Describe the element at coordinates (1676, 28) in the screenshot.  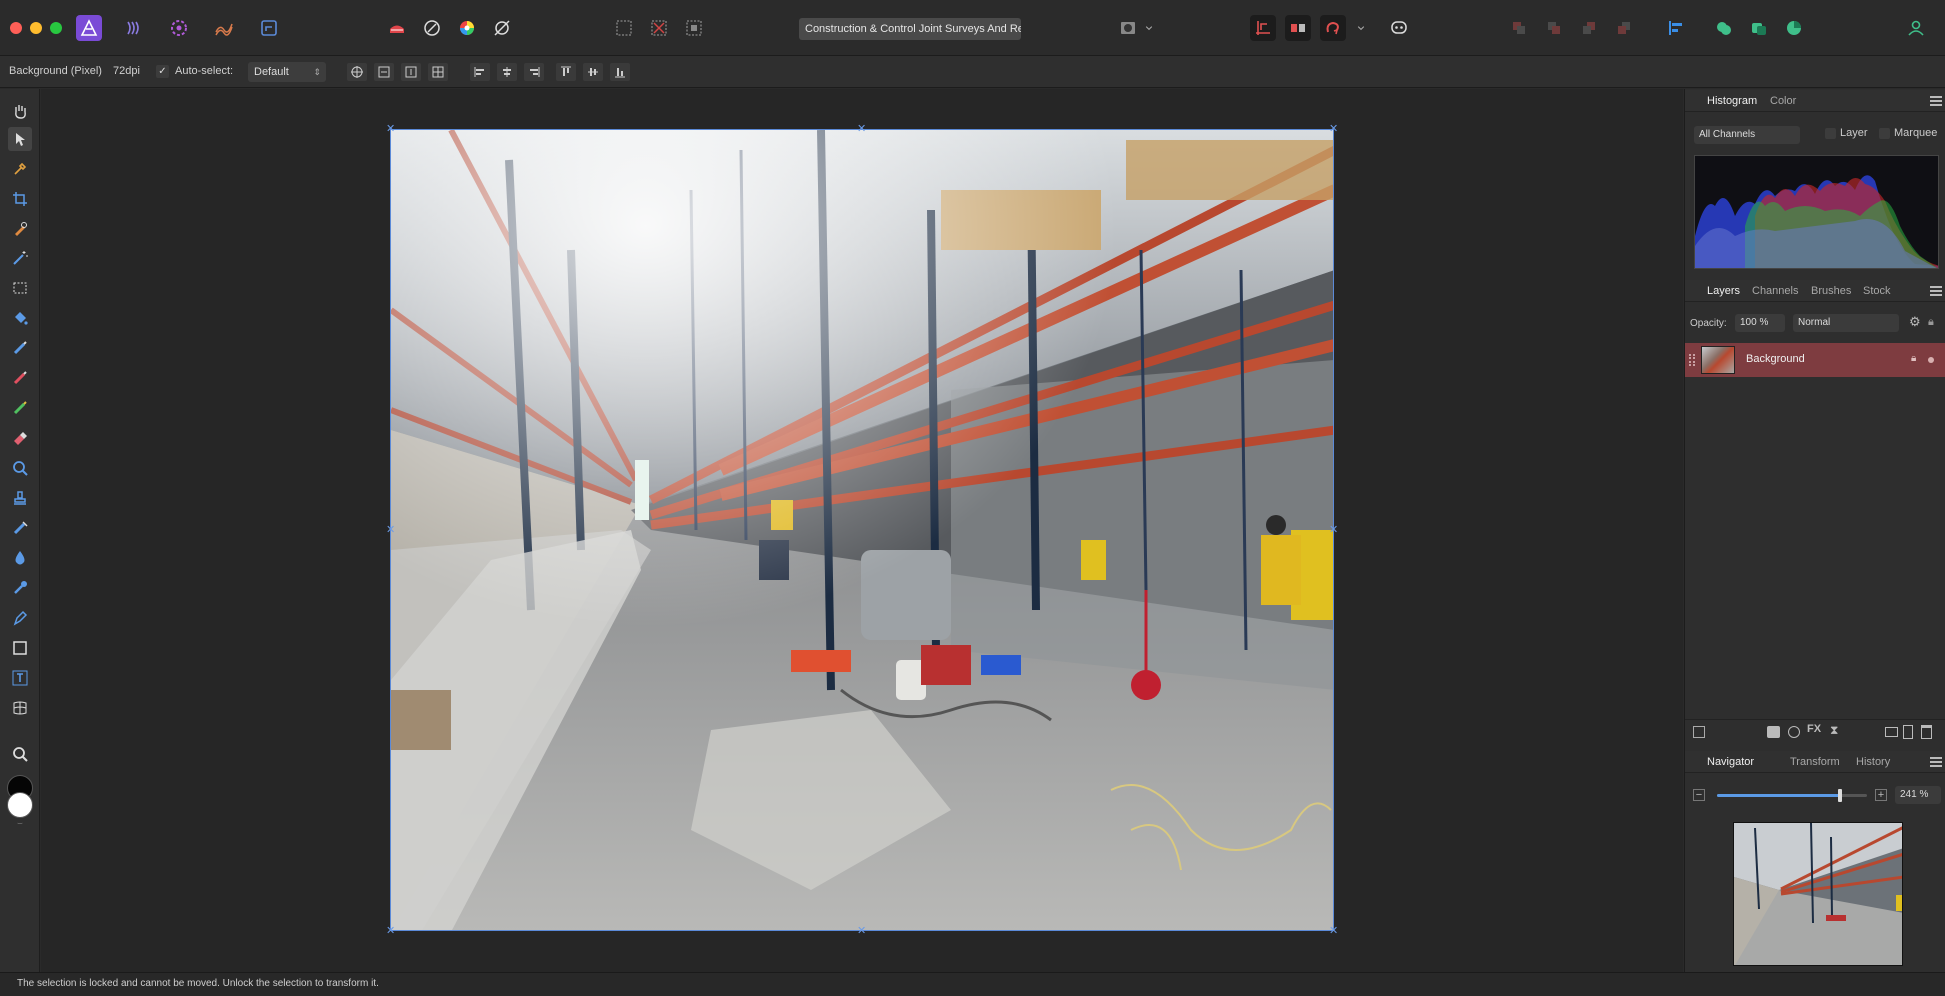
I see `alignment-button` at that location.